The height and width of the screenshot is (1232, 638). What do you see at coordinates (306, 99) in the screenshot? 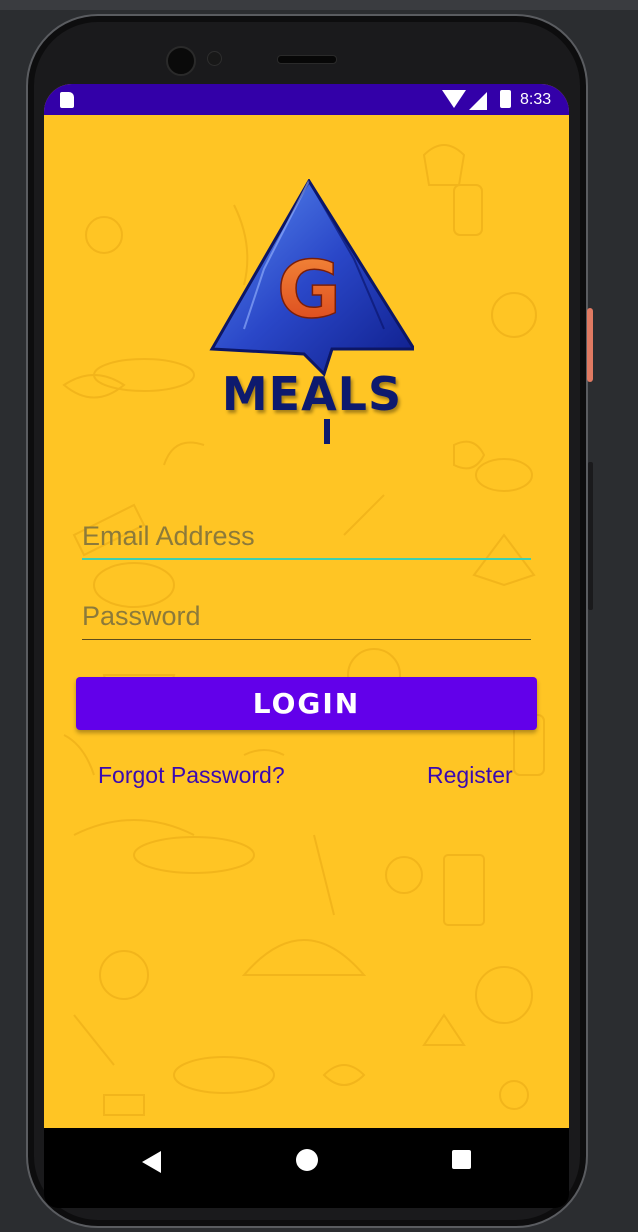
I see `status-bar: 8:33` at bounding box center [306, 99].